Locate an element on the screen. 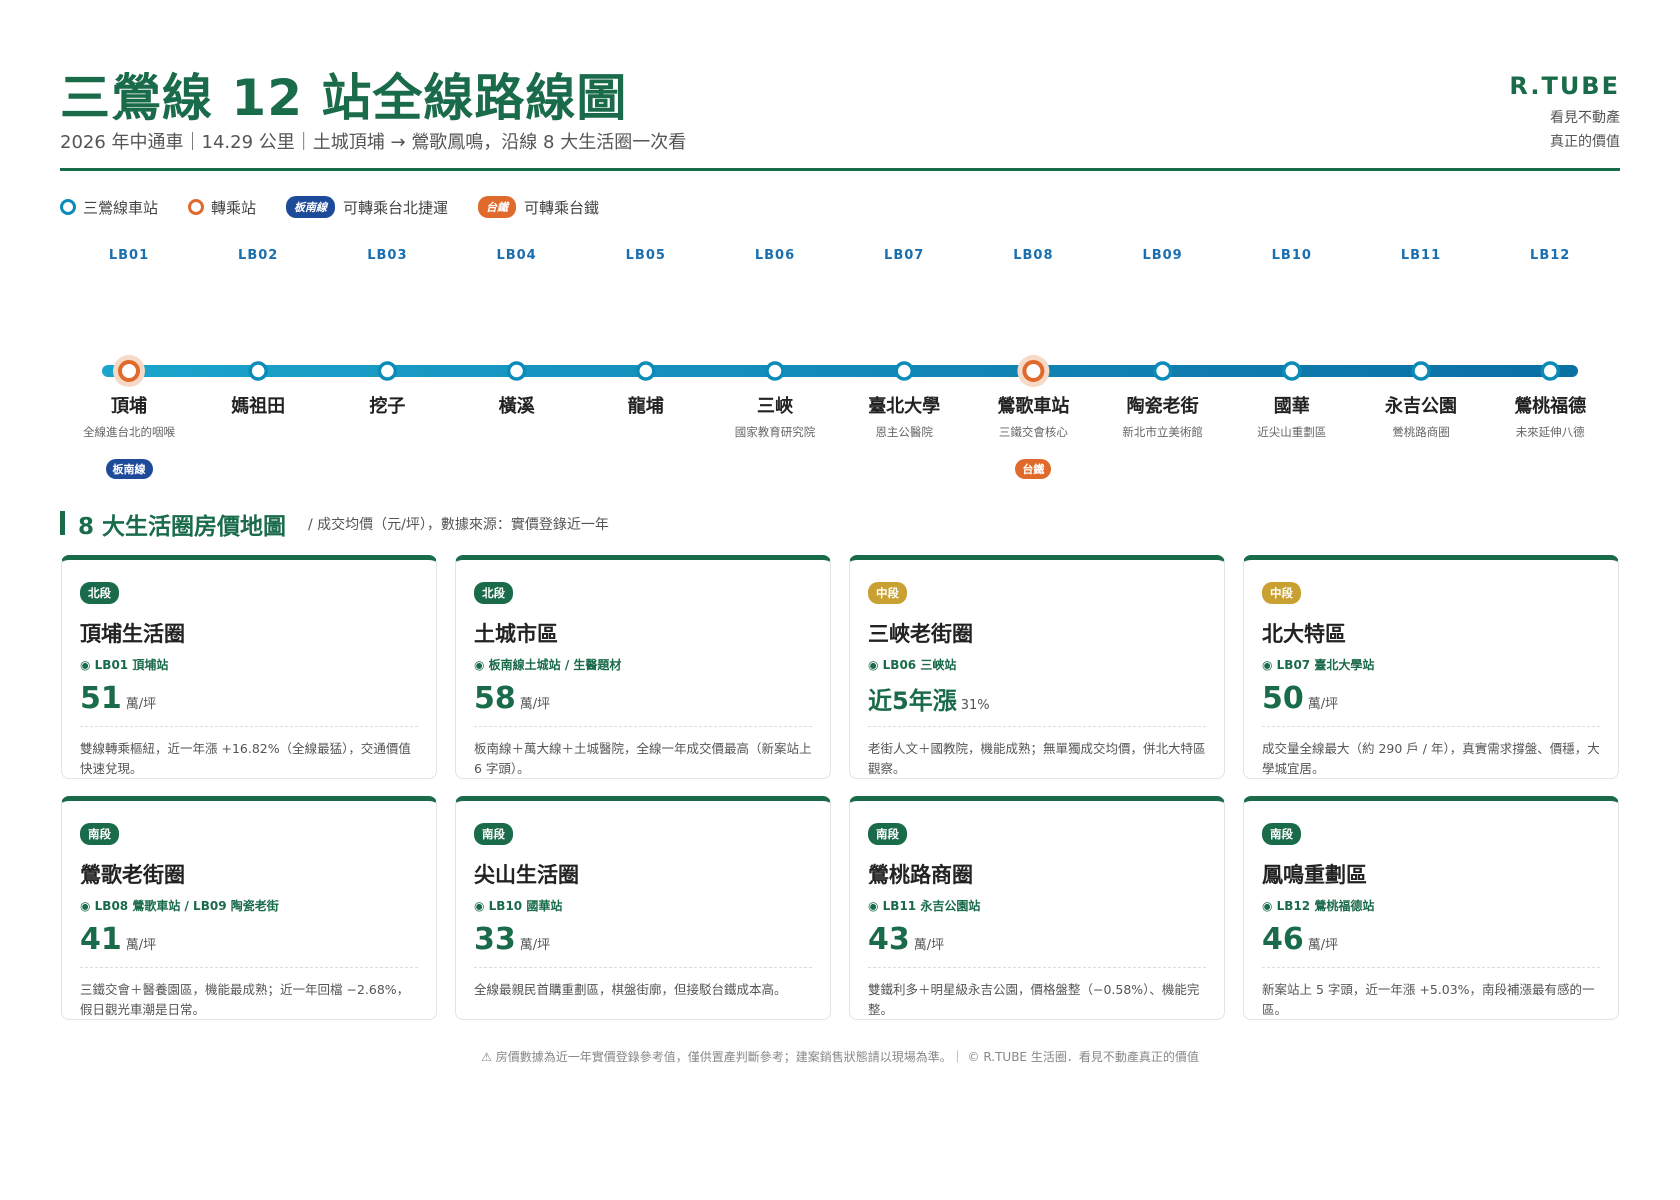  legend-rail: 台鐵 可轉乘台鐵 is located at coordinates (538, 207).